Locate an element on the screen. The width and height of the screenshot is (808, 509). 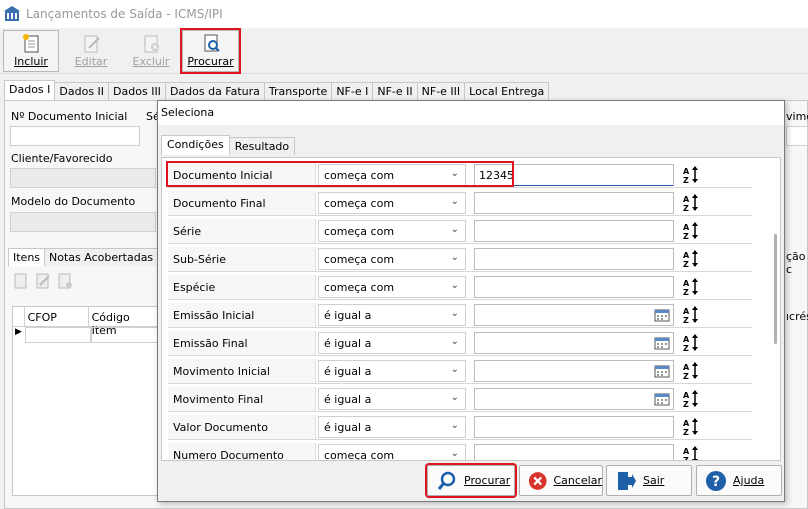
dialog-procurar-button: Procurar is located at coordinates (471, 480).